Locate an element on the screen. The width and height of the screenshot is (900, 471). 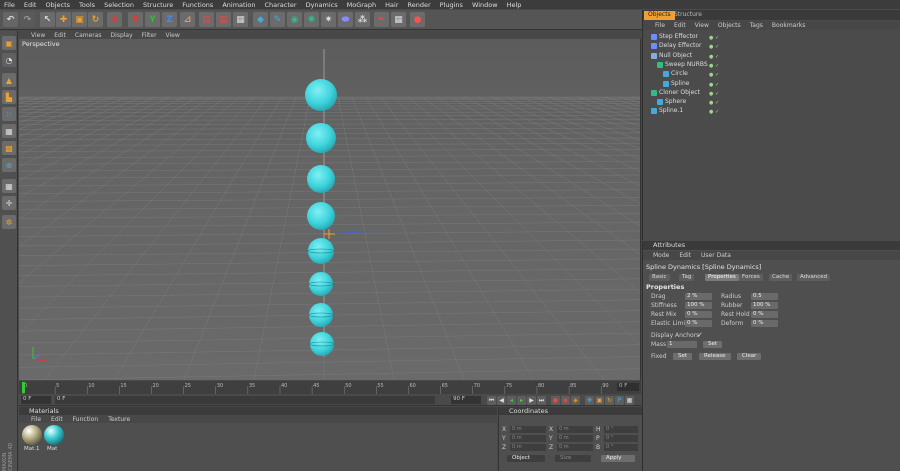
om-menu-edit: Edit is located at coordinates (680, 25).